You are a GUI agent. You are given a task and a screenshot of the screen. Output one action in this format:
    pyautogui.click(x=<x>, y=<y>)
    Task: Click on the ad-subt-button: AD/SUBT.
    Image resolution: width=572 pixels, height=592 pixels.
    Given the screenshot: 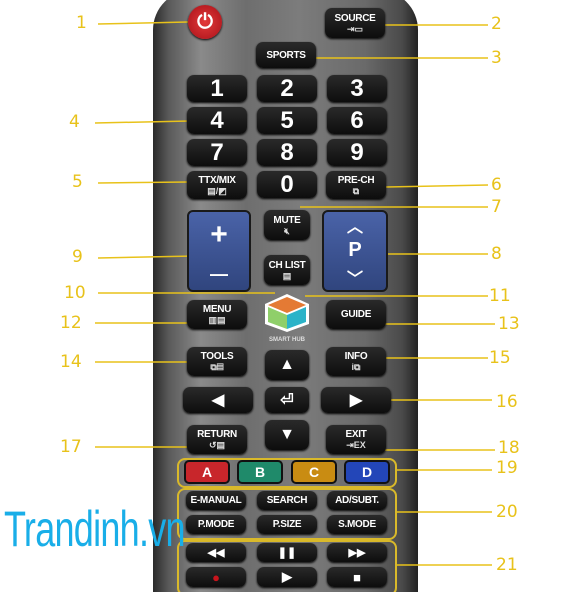 What is the action you would take?
    pyautogui.click(x=357, y=500)
    